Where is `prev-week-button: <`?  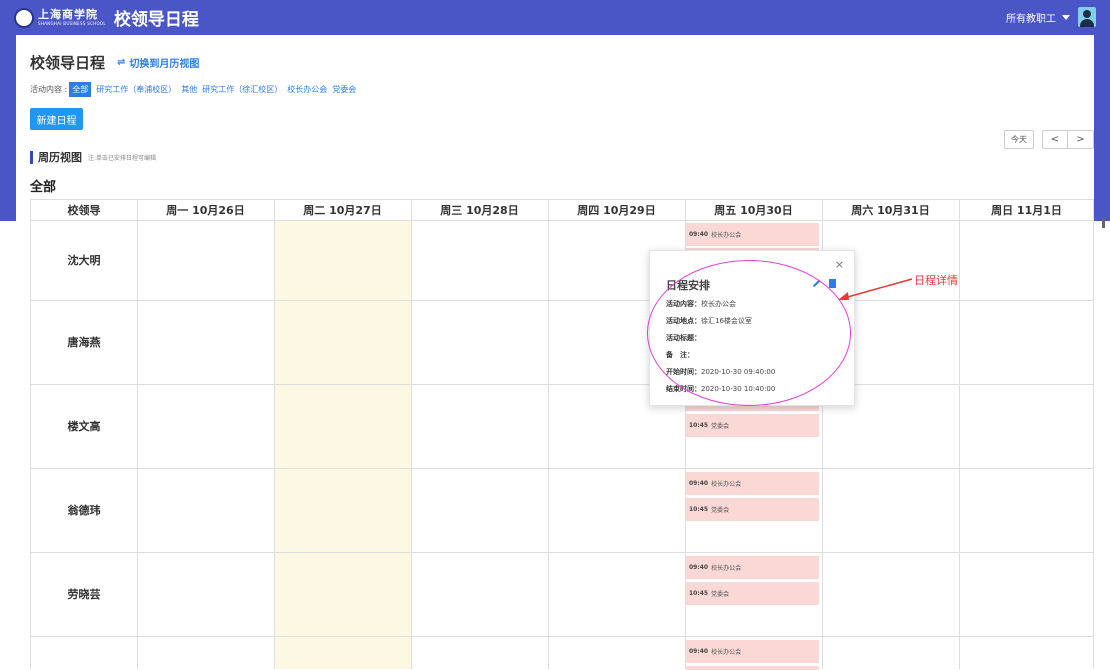
prev-week-button: < is located at coordinates (1055, 139).